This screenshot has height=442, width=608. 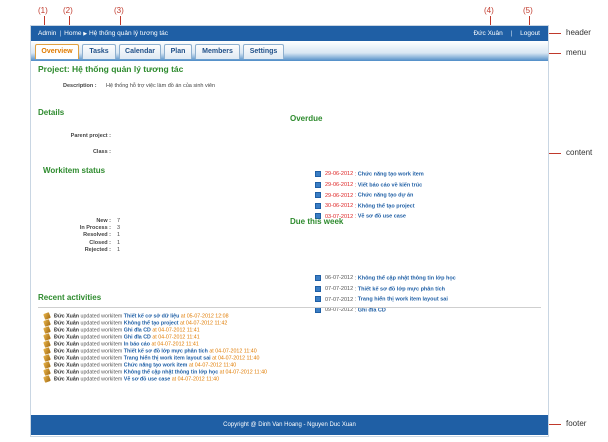 I want to click on tab-overview: Overview, so click(x=57, y=51).